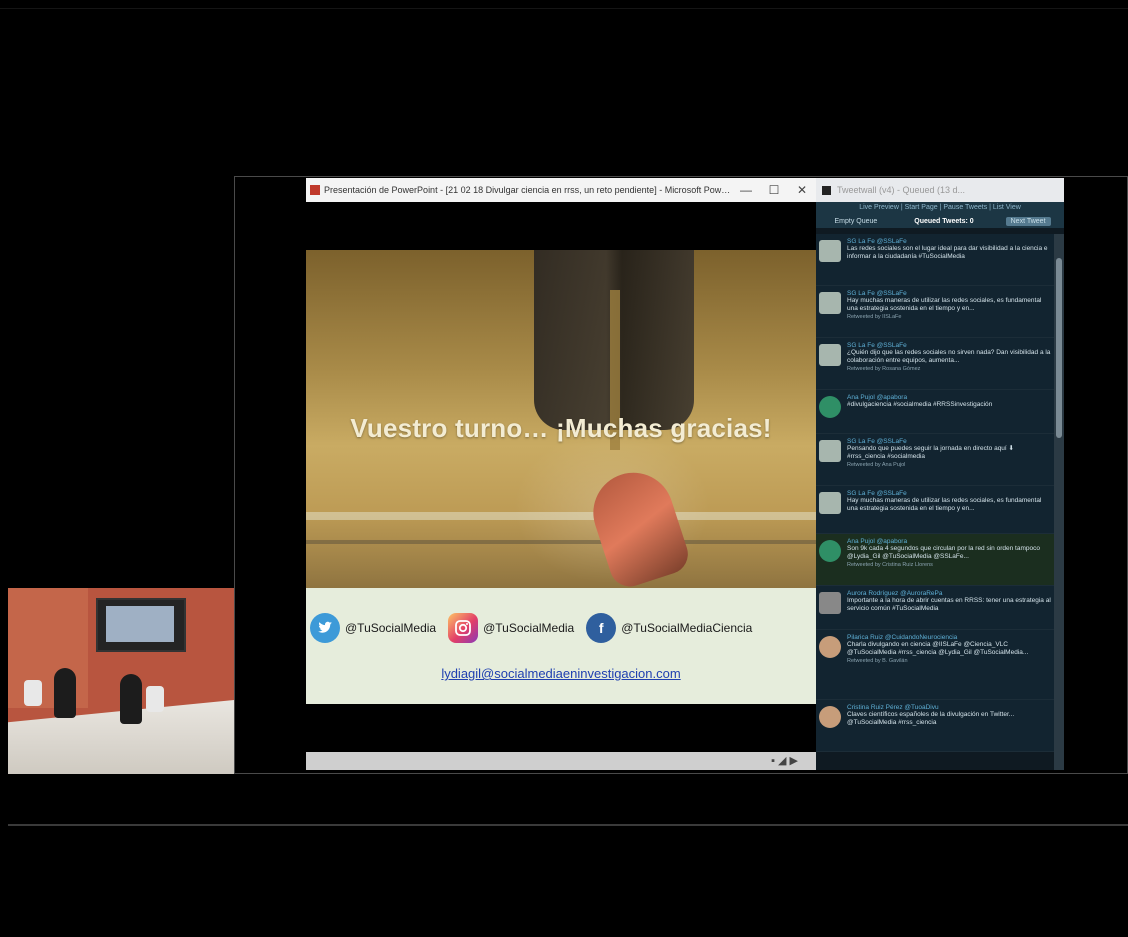 The width and height of the screenshot is (1128, 937). I want to click on instagram-handle: @TuSocialMedia, so click(529, 628).